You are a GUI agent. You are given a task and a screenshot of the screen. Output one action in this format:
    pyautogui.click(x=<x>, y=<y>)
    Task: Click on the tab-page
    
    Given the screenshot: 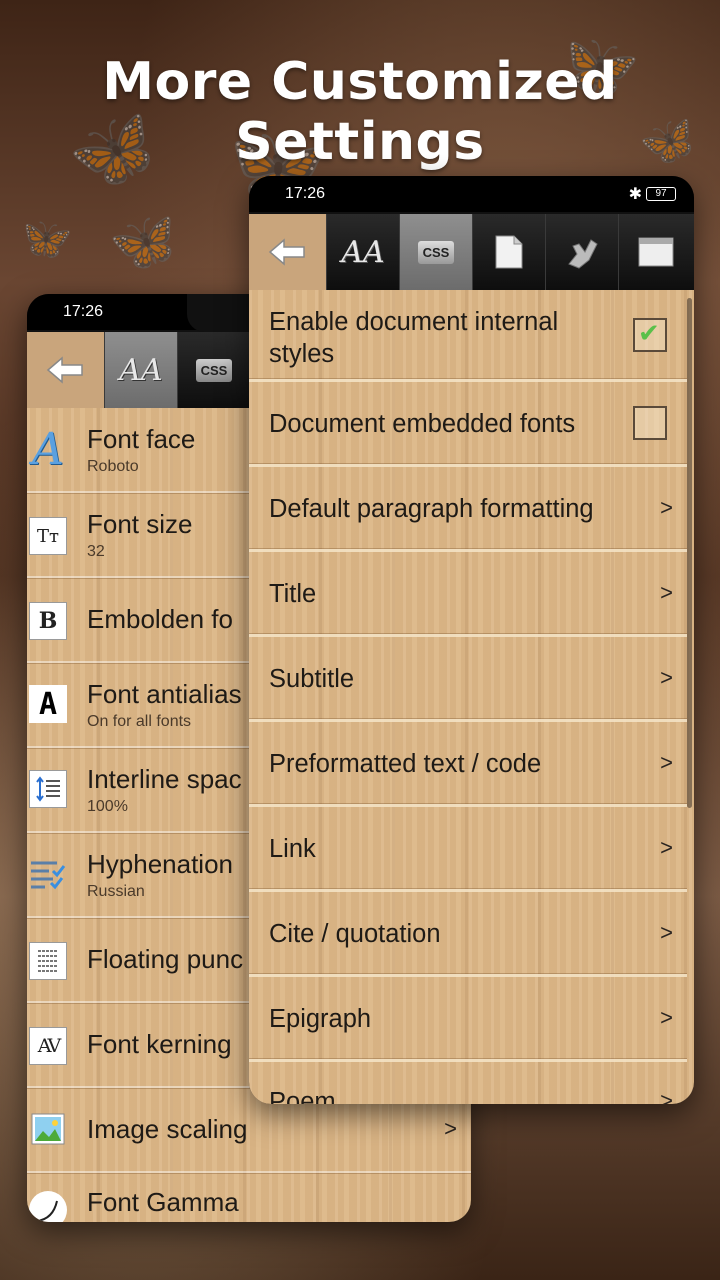 What is the action you would take?
    pyautogui.click(x=509, y=252)
    